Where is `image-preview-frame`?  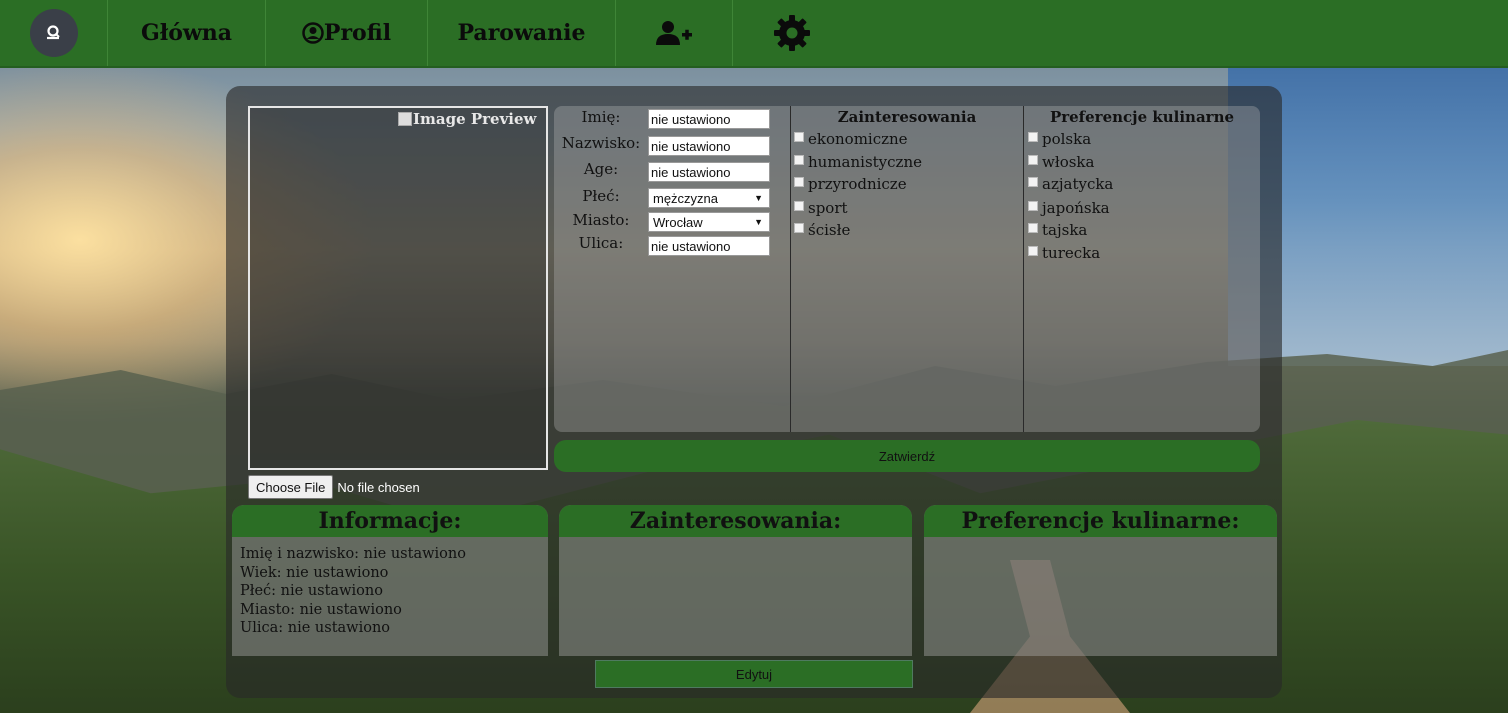 image-preview-frame is located at coordinates (398, 288).